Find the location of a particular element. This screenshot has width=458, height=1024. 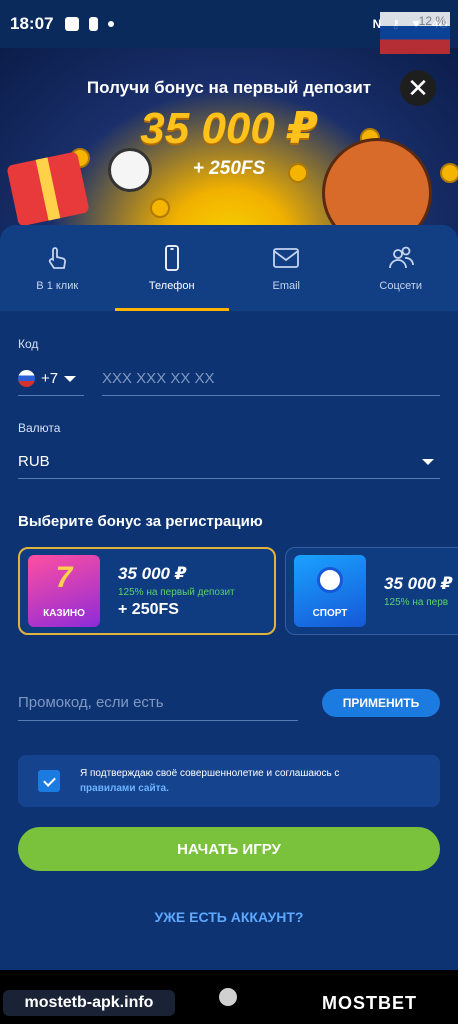

home-button is located at coordinates (228, 997).